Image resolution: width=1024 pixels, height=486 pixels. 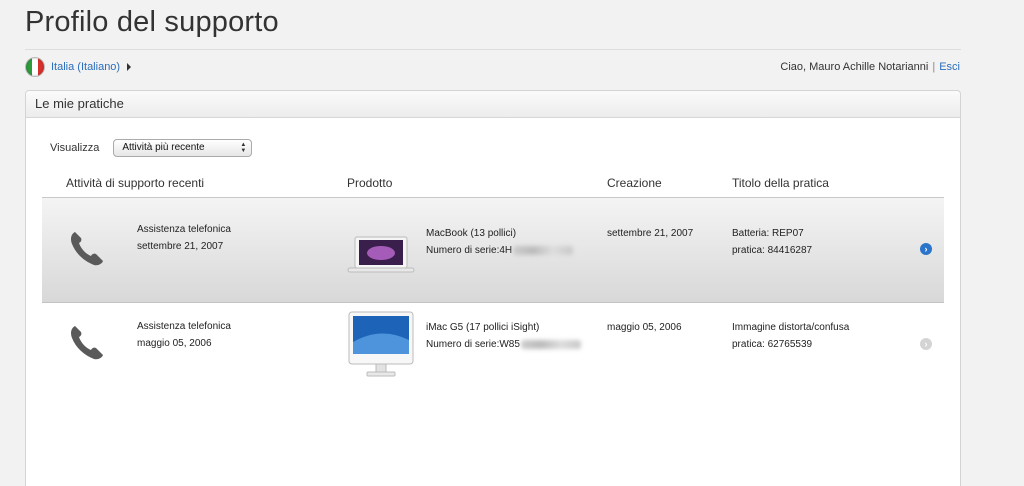 What do you see at coordinates (644, 327) in the screenshot?
I see `created-date: maggio 05, 2006` at bounding box center [644, 327].